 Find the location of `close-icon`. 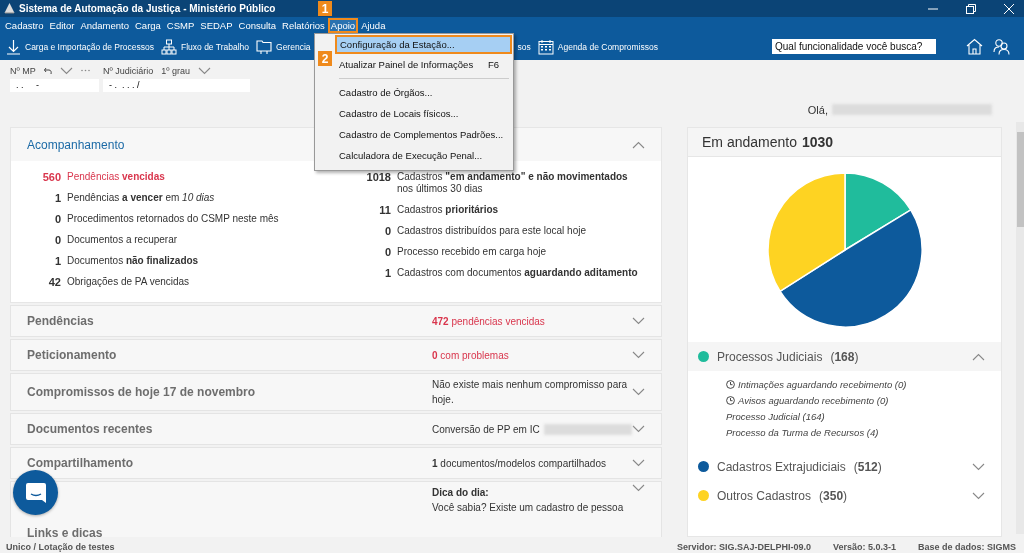

close-icon is located at coordinates (1009, 8).